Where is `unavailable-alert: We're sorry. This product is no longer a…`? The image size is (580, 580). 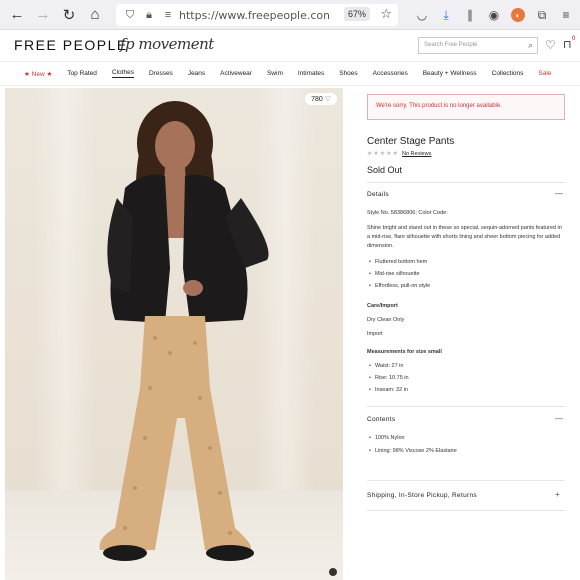
unavailable-alert: We're sorry. This product is no longer a… is located at coordinates (466, 107).